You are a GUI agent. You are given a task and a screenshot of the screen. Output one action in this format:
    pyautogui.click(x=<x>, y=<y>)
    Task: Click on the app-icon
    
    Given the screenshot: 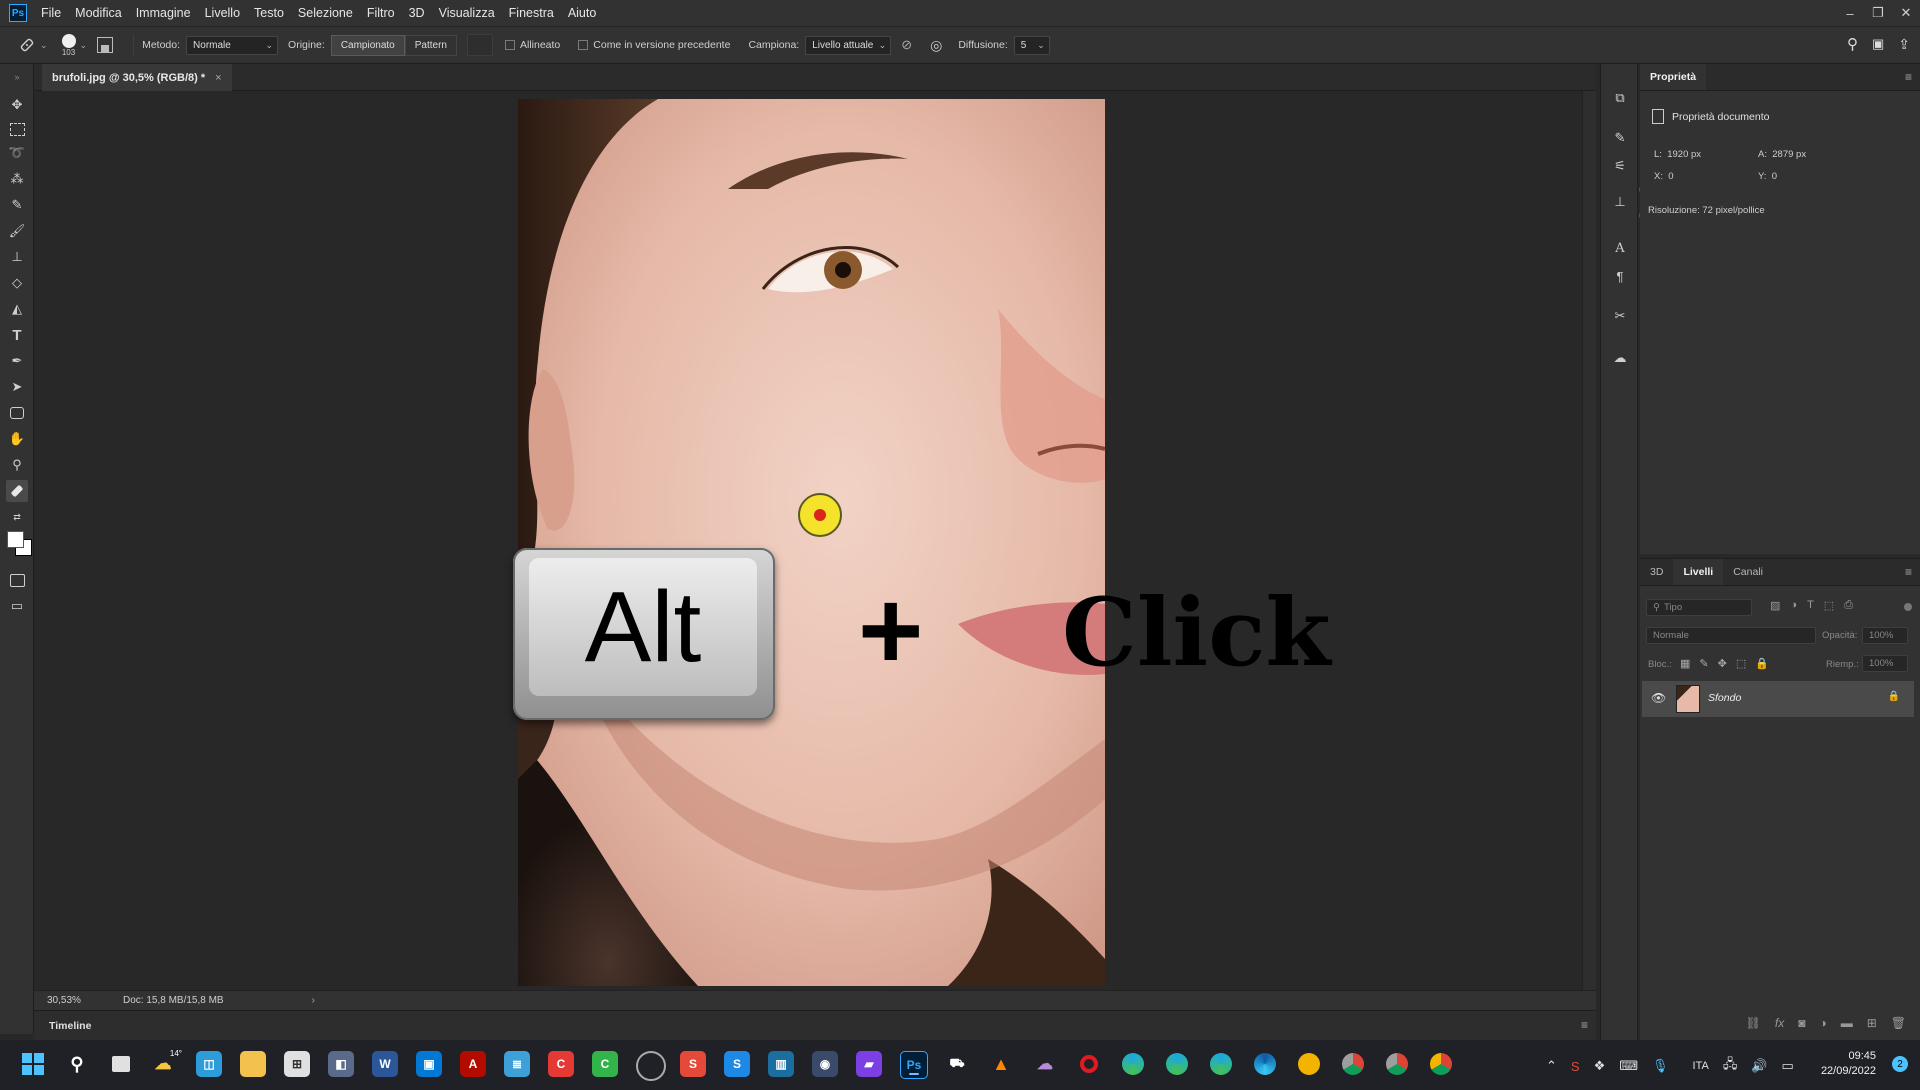 What is the action you would take?
    pyautogui.click(x=651, y=1066)
    